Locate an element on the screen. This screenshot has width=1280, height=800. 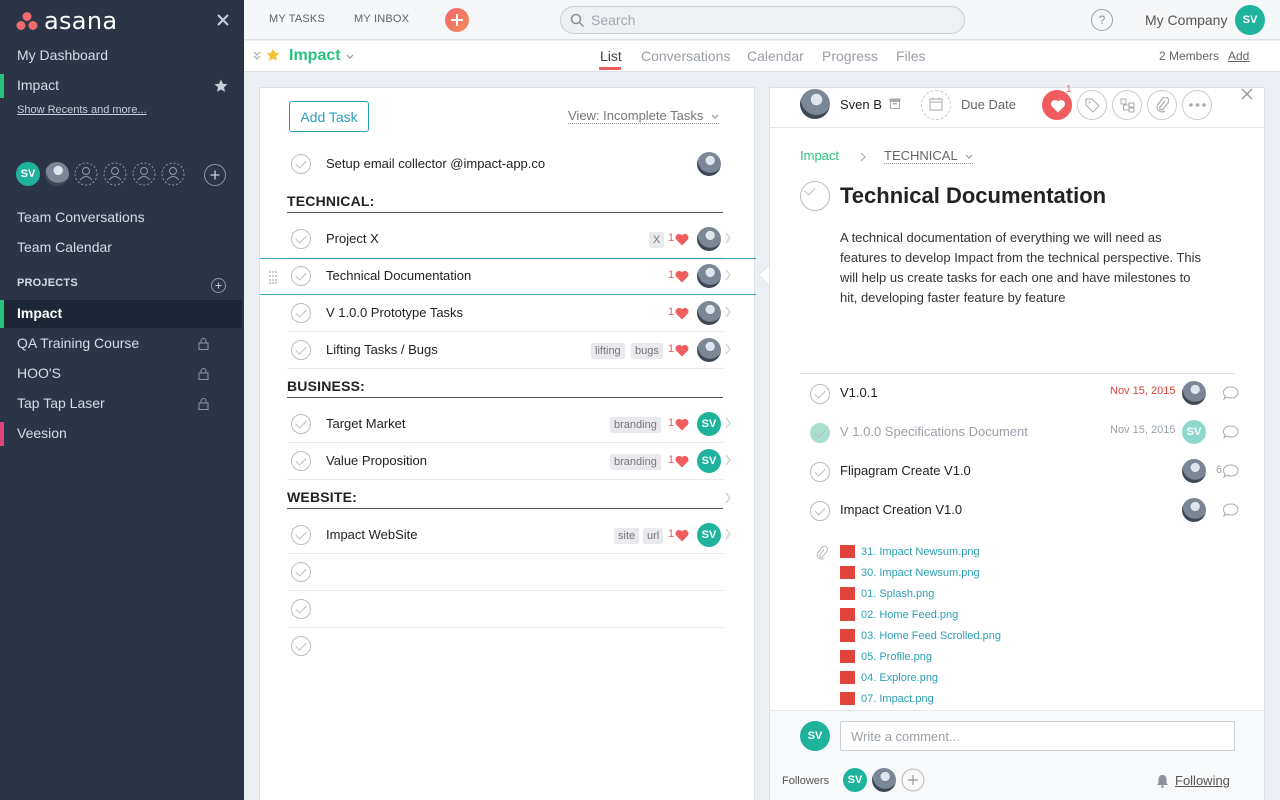
add-task-button: Add Task is located at coordinates (329, 116).